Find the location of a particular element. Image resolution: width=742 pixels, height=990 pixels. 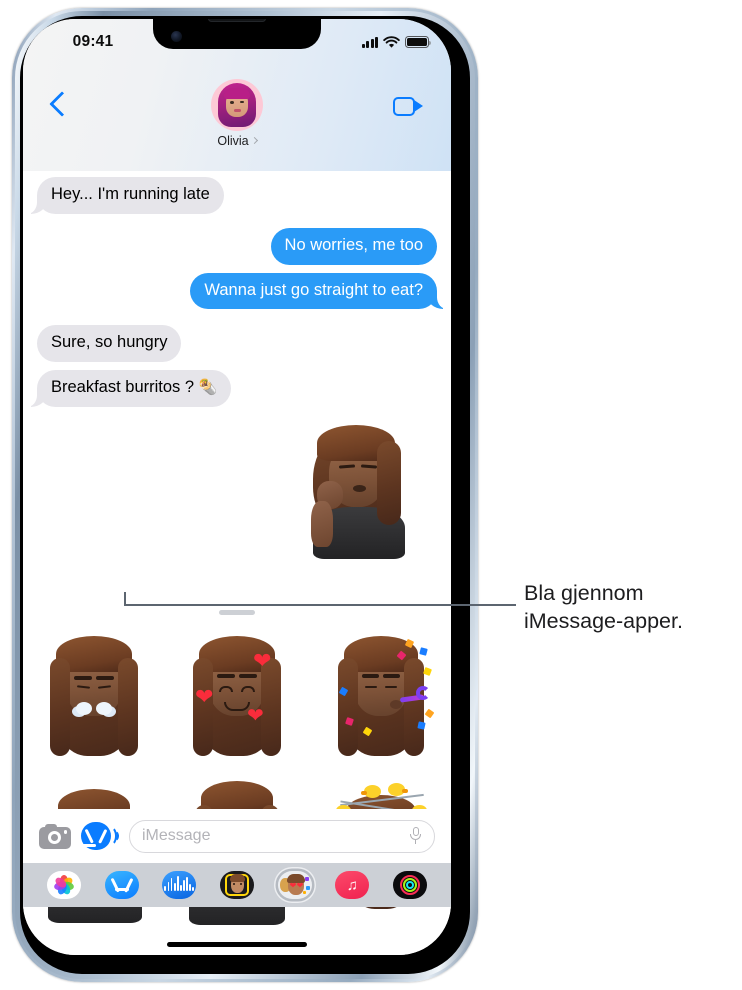

message-row: Hey... I'm running late is located at coordinates (232, 195).